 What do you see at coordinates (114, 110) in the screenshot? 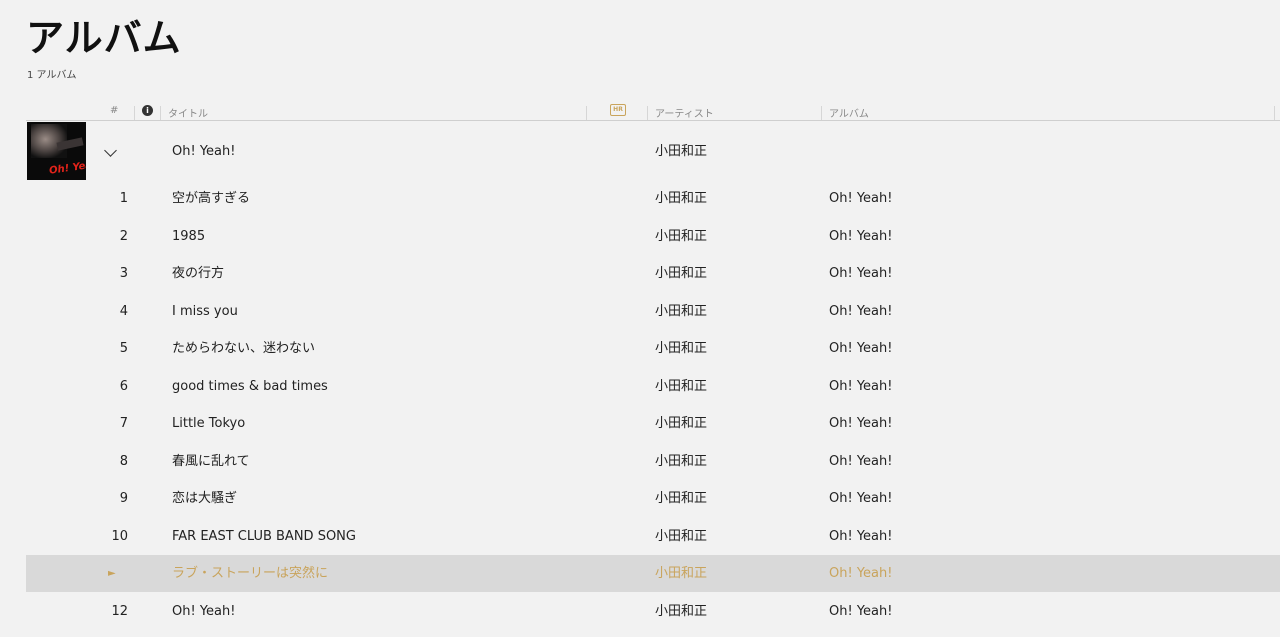
I see `column-header-number: #` at bounding box center [114, 110].